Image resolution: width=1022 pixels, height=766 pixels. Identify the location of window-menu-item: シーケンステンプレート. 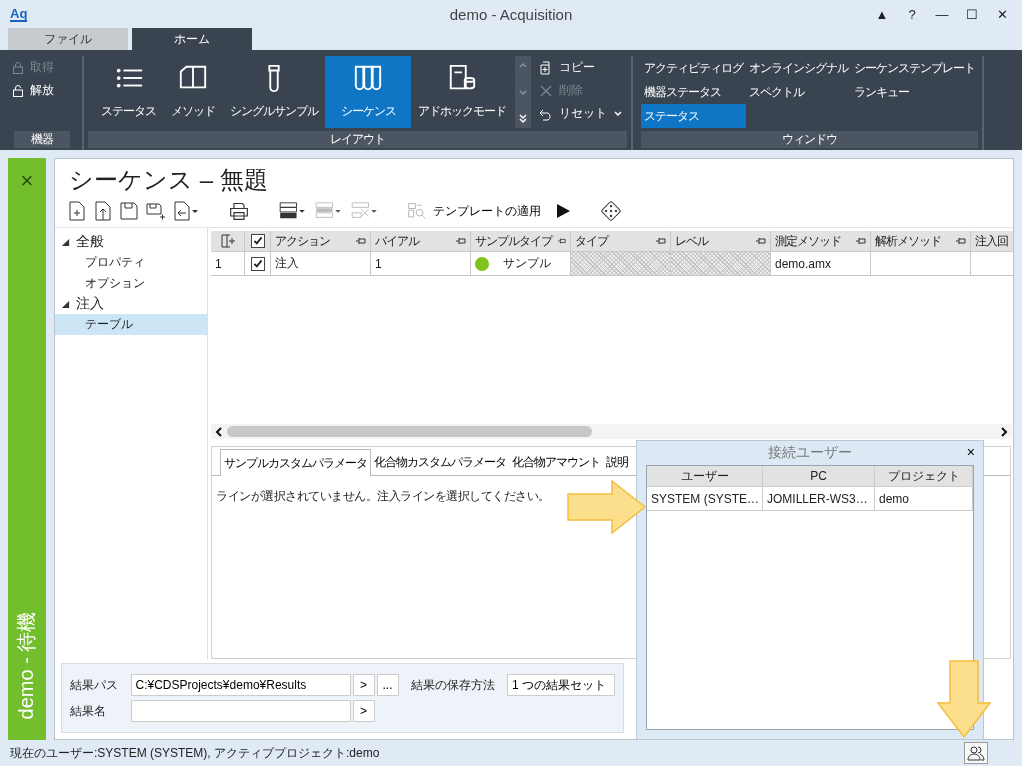
(914, 68).